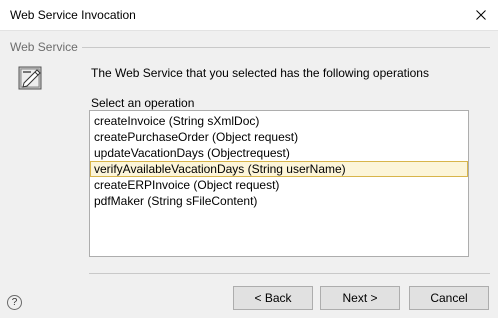  Describe the element at coordinates (279, 137) in the screenshot. I see `list-item-operation: createPurchaseOrder (Object request)` at that location.